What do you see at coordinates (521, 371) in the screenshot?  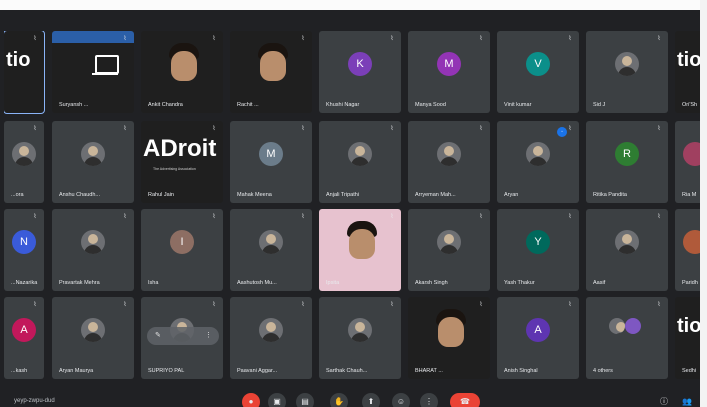 I see `participant-name: Anish Singhal` at bounding box center [521, 371].